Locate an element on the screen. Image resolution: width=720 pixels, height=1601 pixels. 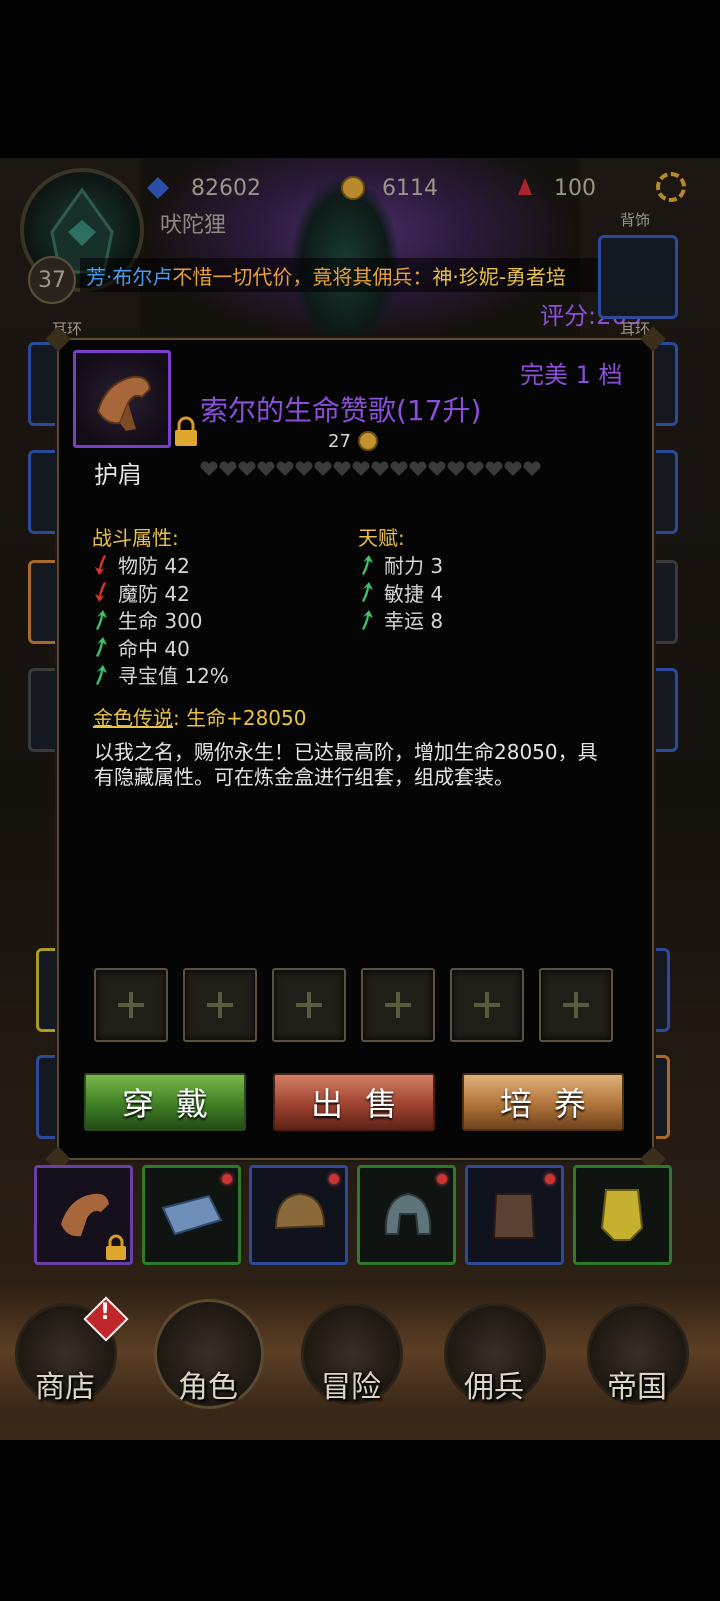
red-gem-icon is located at coordinates (525, 186).